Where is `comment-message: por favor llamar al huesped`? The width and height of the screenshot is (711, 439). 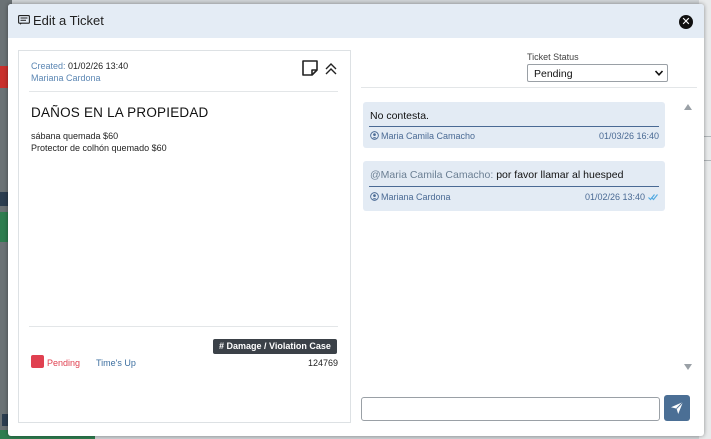
comment-message: por favor llamar al huesped is located at coordinates (558, 175).